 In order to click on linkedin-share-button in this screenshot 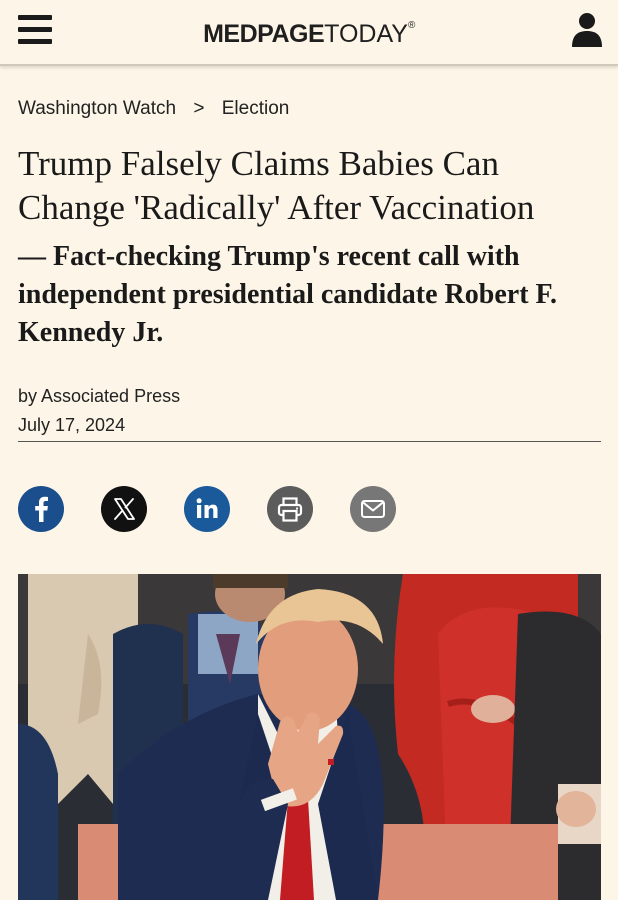, I will do `click(207, 509)`.